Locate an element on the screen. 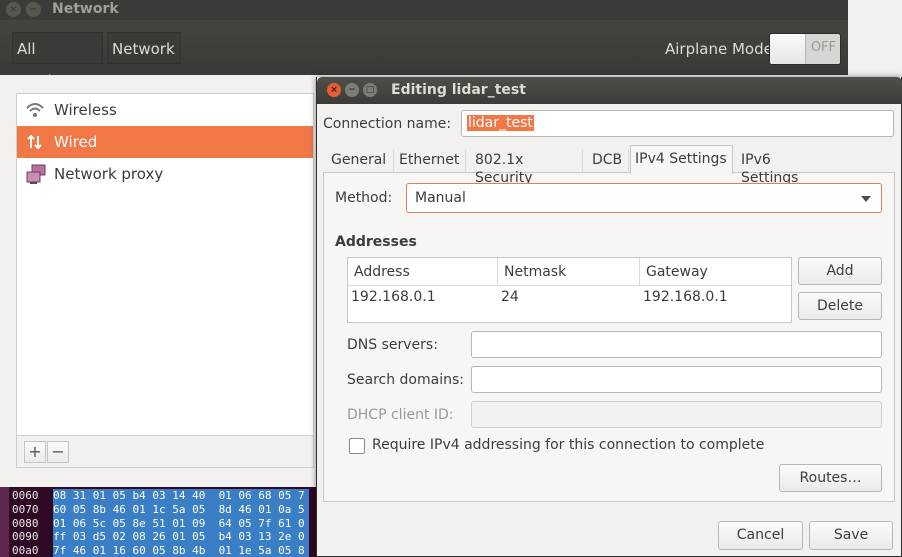 Image resolution: width=902 pixels, height=557 pixels. netmask-cell: 24 is located at coordinates (510, 297).